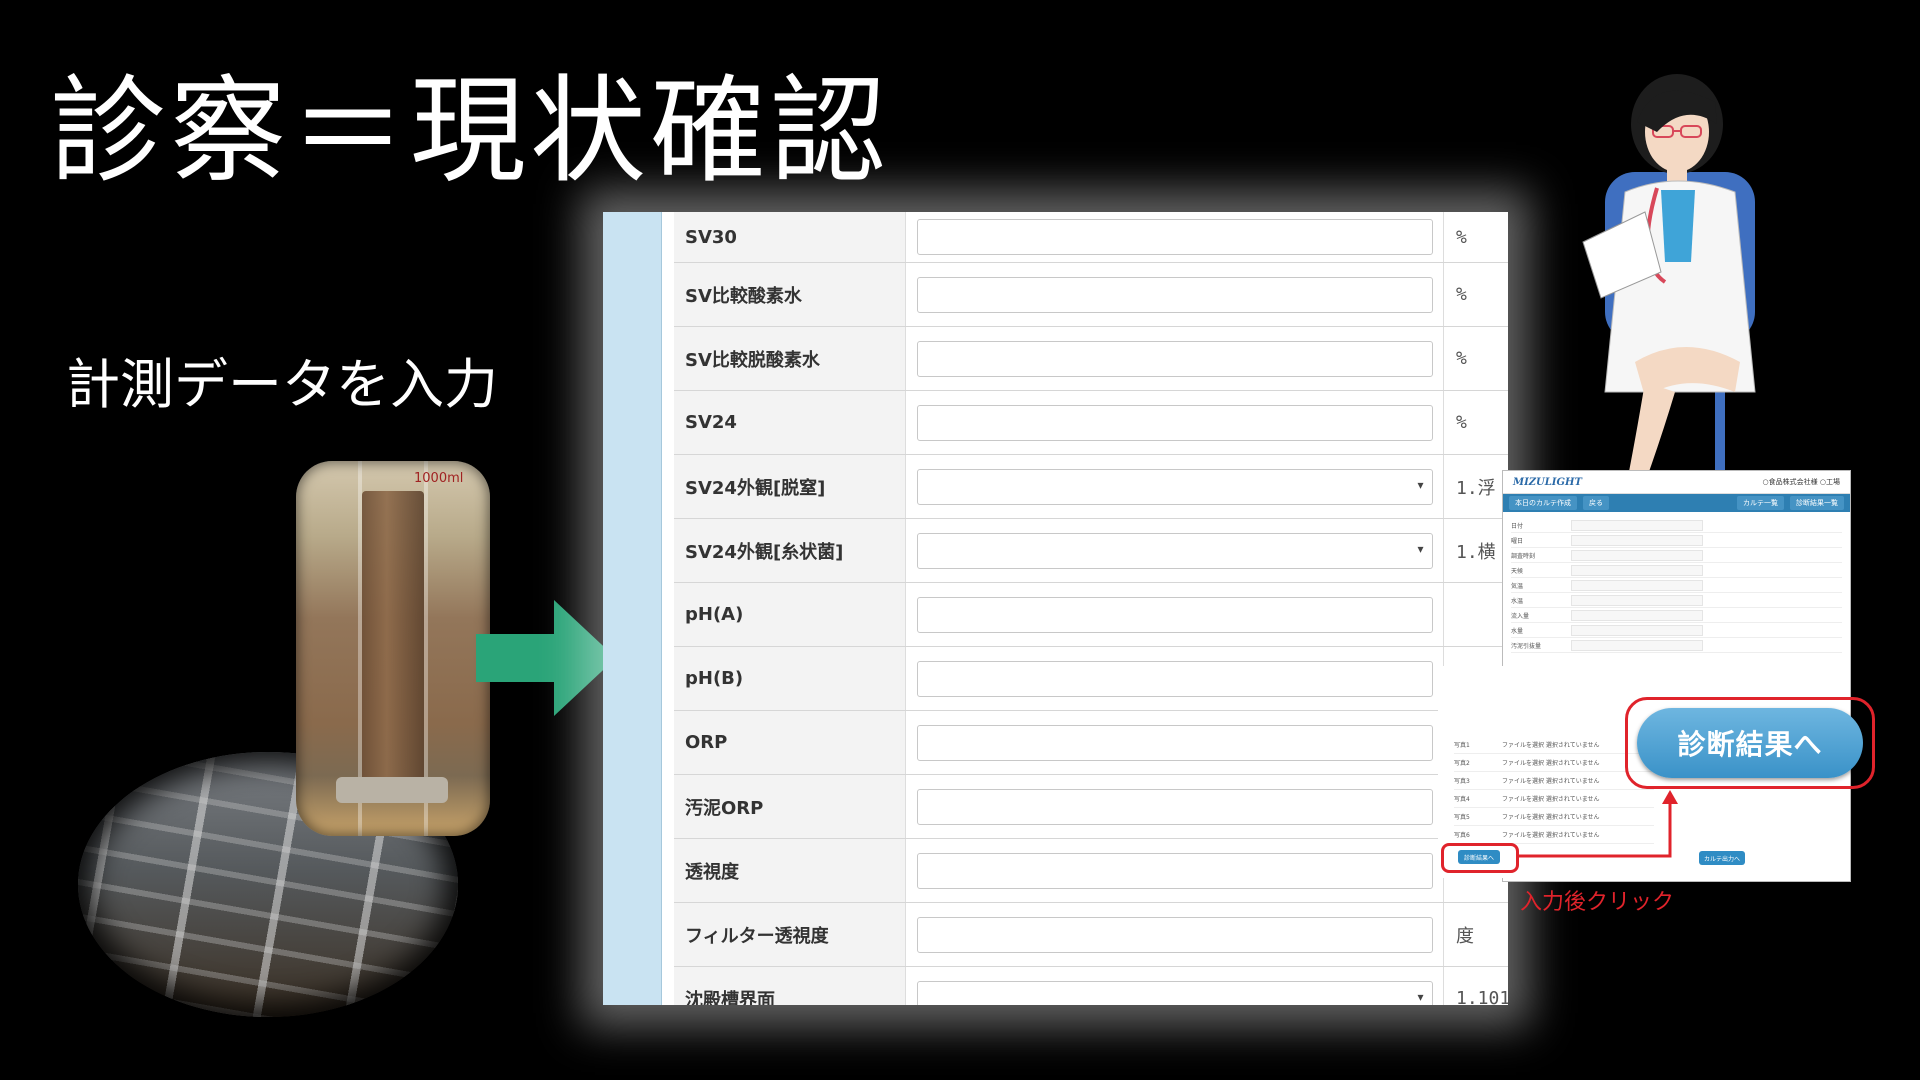  Describe the element at coordinates (1462, 745) in the screenshot. I see `photo-row-label: 写真1` at that location.